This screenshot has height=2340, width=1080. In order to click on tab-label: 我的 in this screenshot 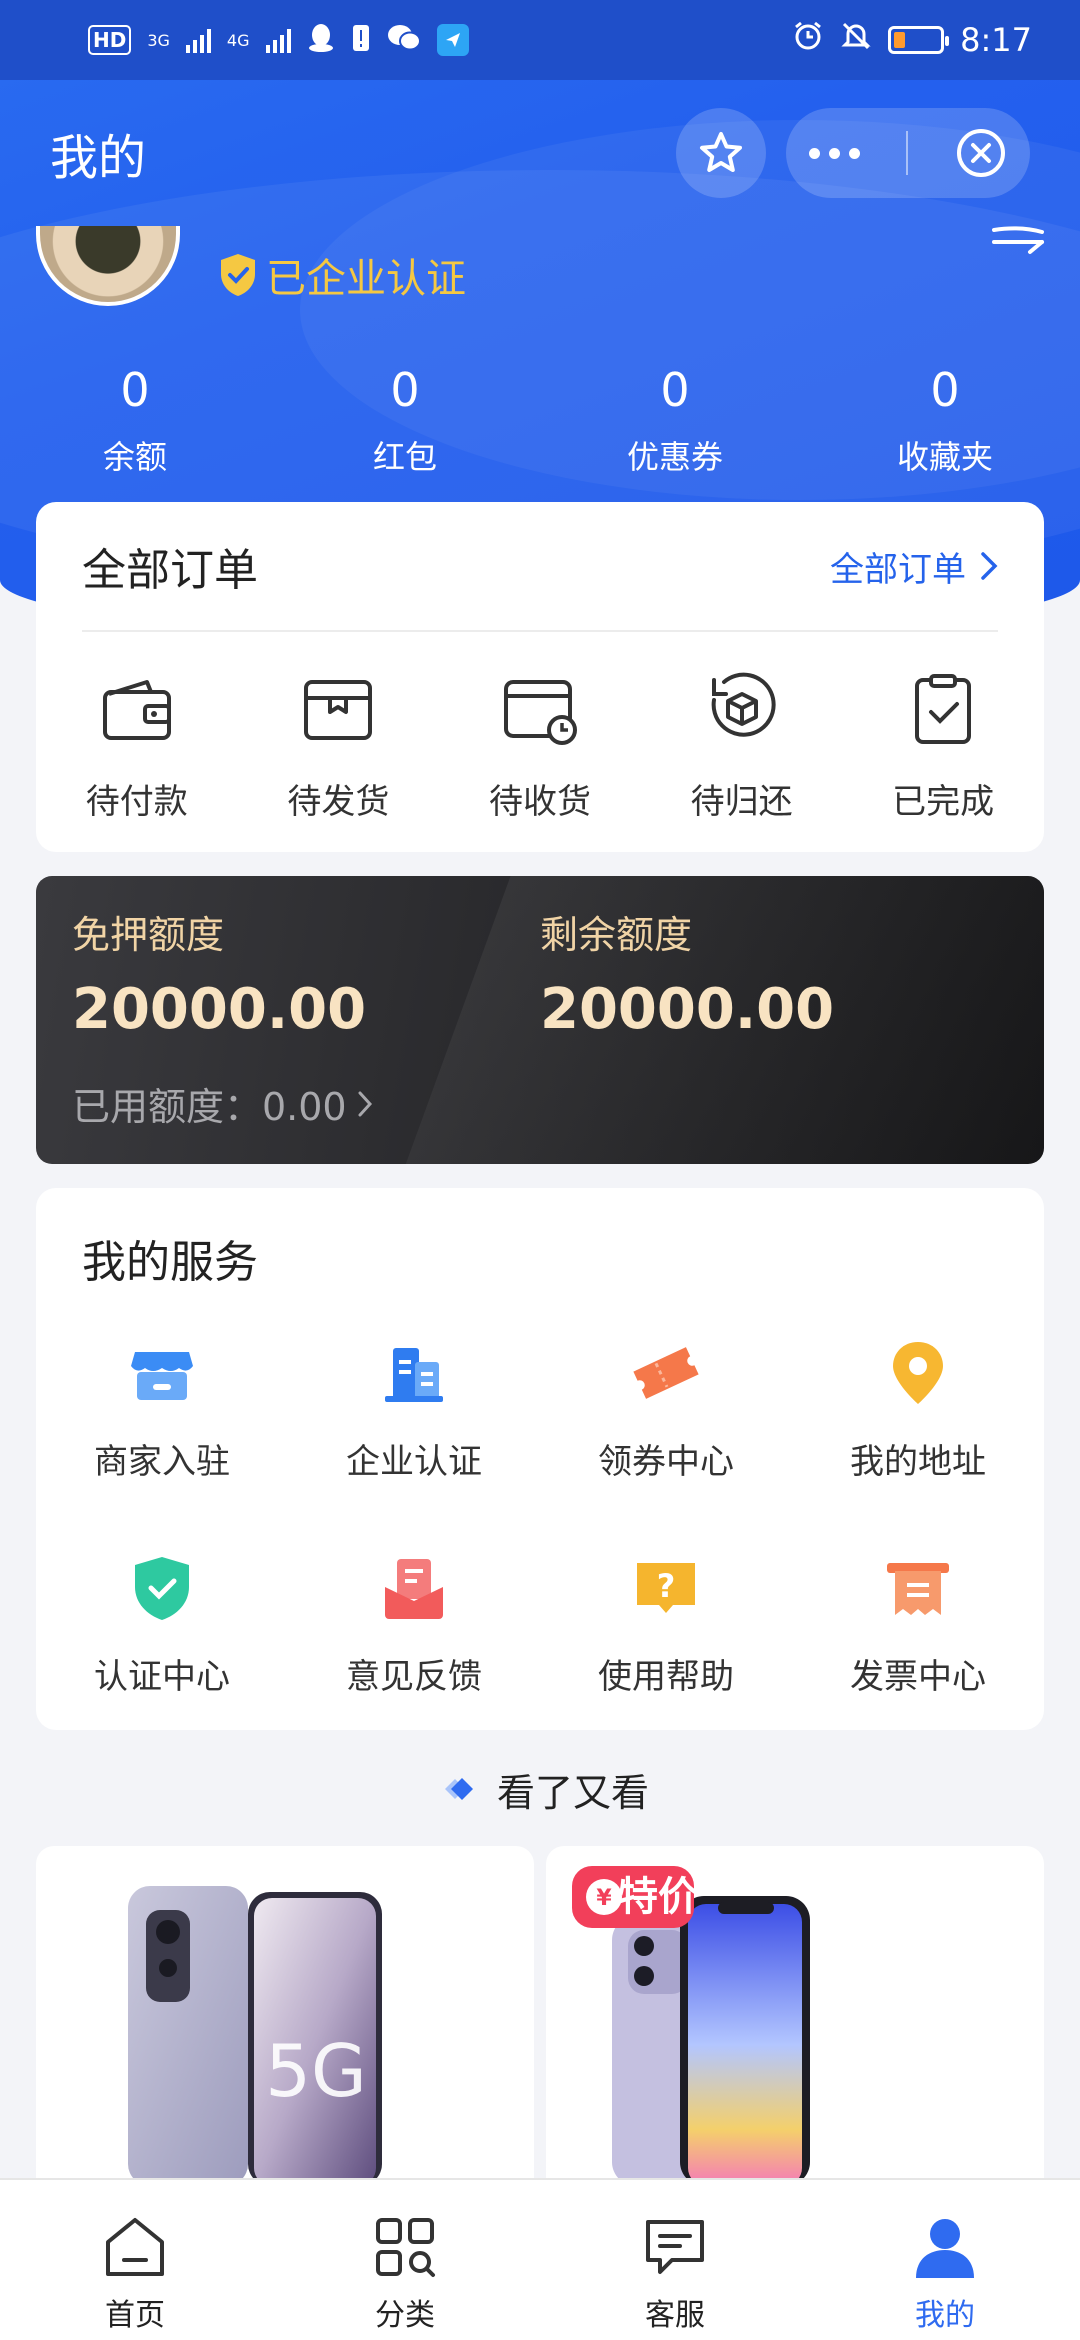, I will do `click(945, 2315)`.